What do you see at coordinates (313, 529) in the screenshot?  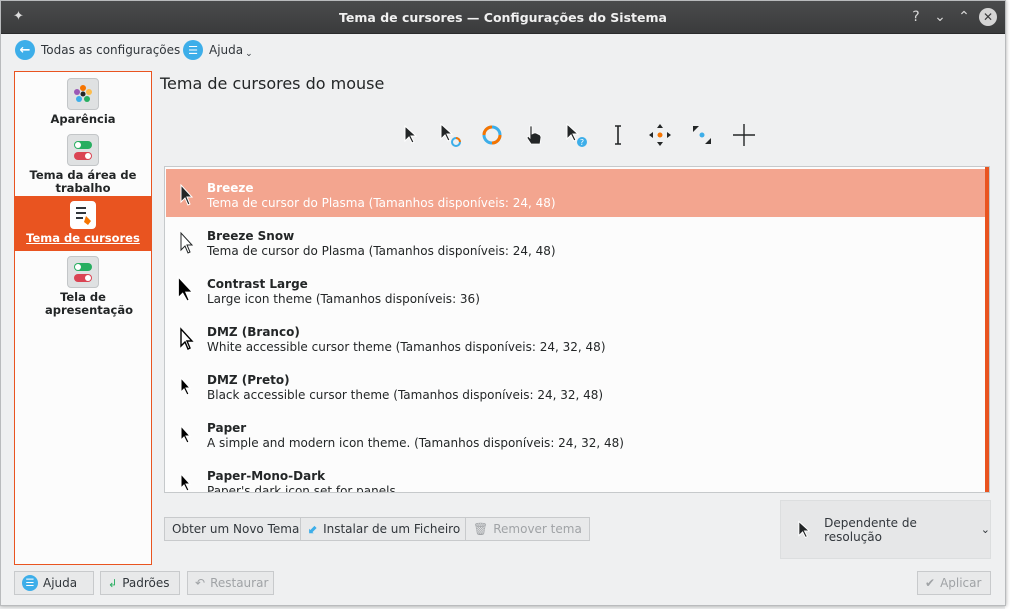 I see `install-icon: ⬋` at bounding box center [313, 529].